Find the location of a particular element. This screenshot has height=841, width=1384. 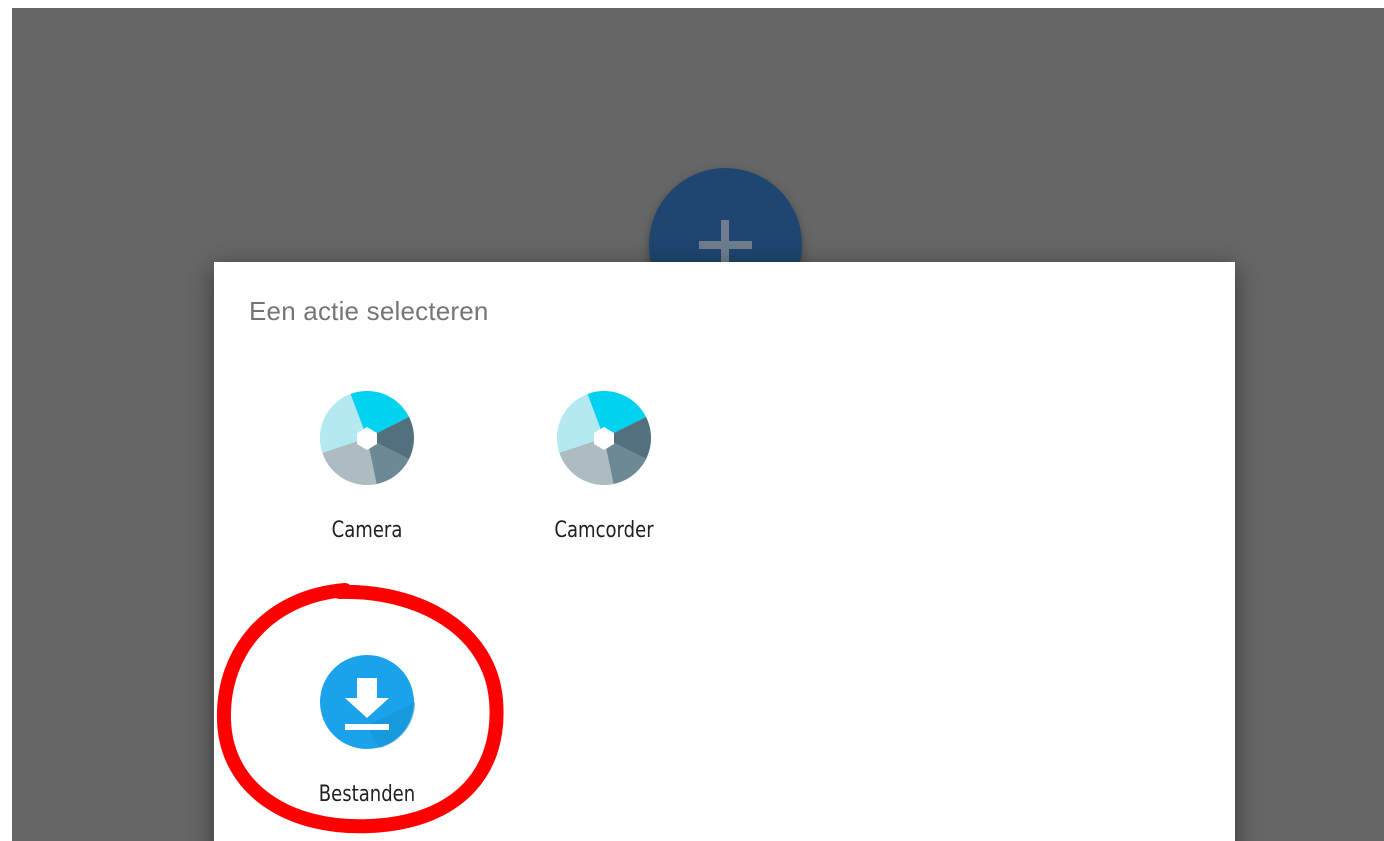

app-label-camcorder: Camcorder is located at coordinates (604, 530).